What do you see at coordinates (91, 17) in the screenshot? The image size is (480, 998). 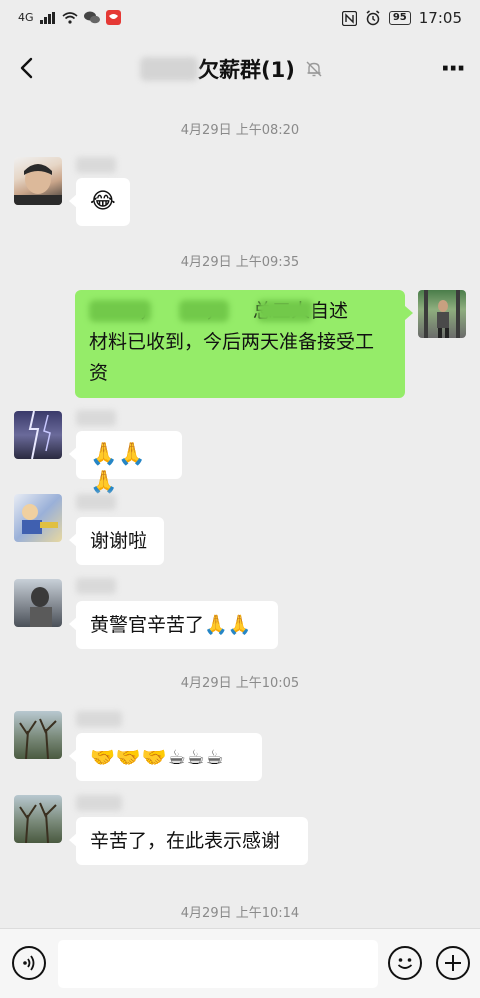 I see `wechat-icon` at bounding box center [91, 17].